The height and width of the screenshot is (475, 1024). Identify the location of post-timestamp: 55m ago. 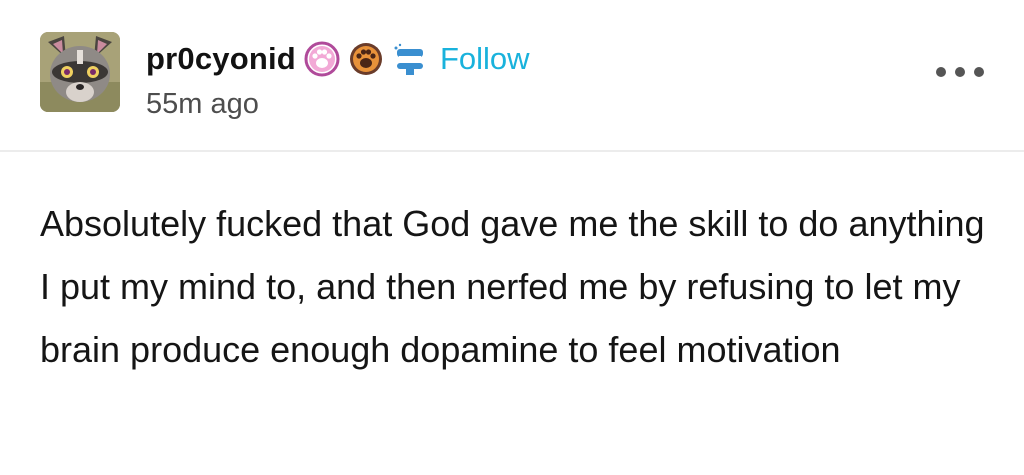
(202, 104).